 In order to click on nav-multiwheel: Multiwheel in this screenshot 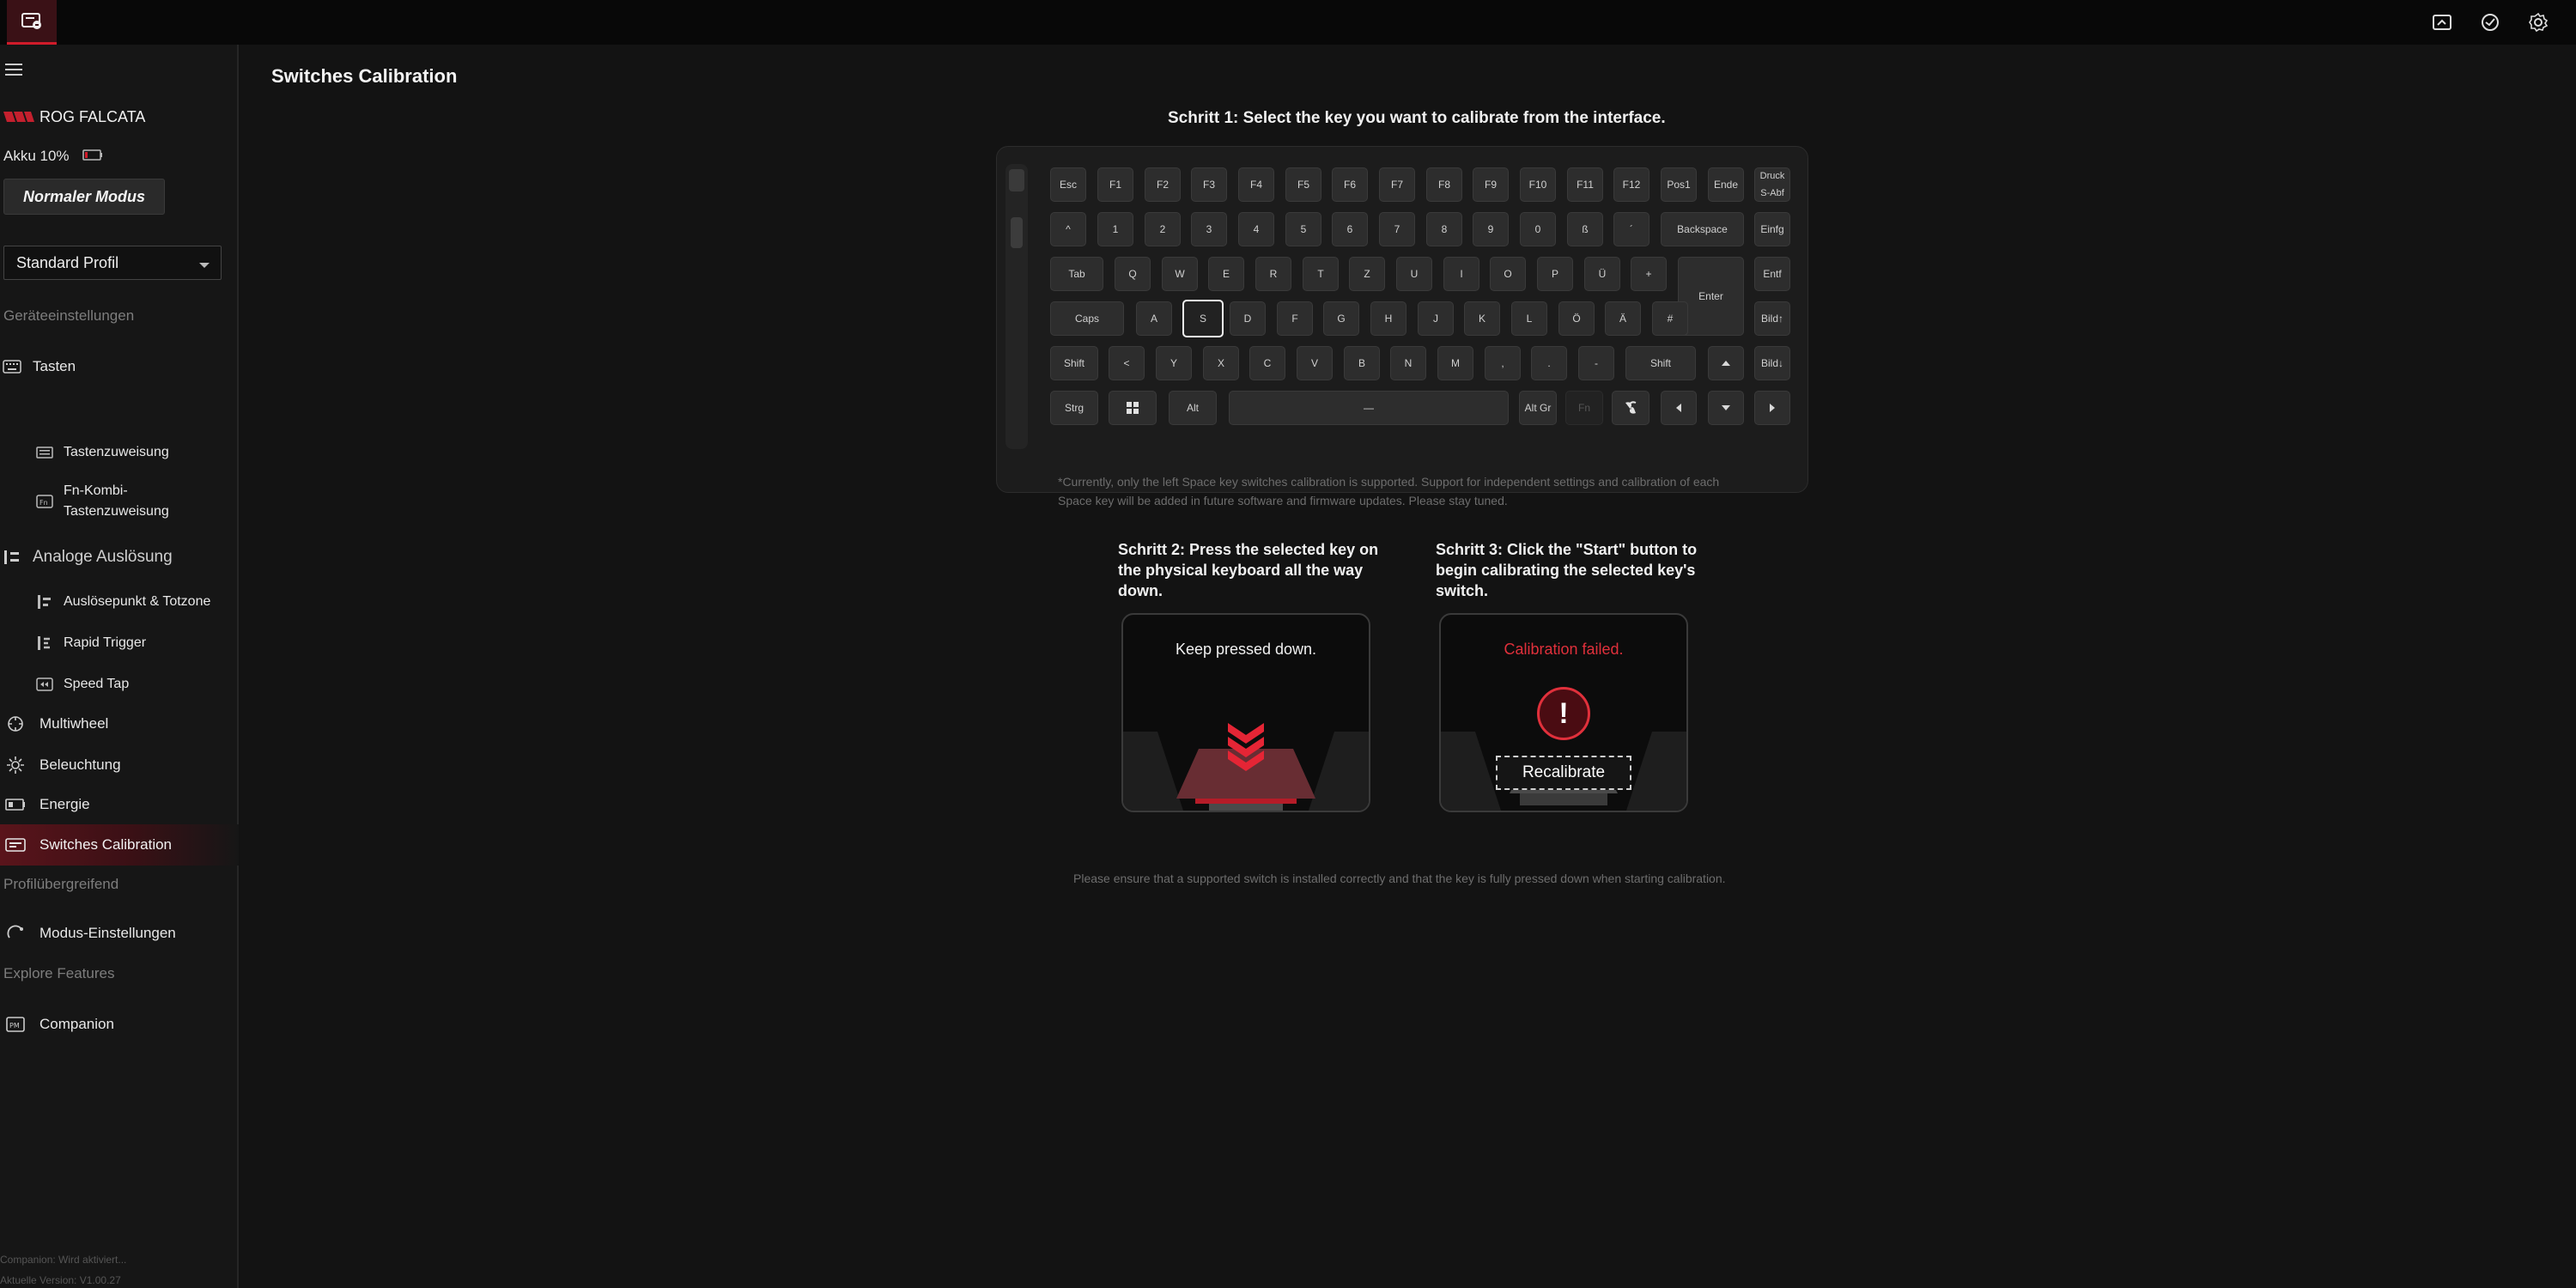, I will do `click(119, 724)`.